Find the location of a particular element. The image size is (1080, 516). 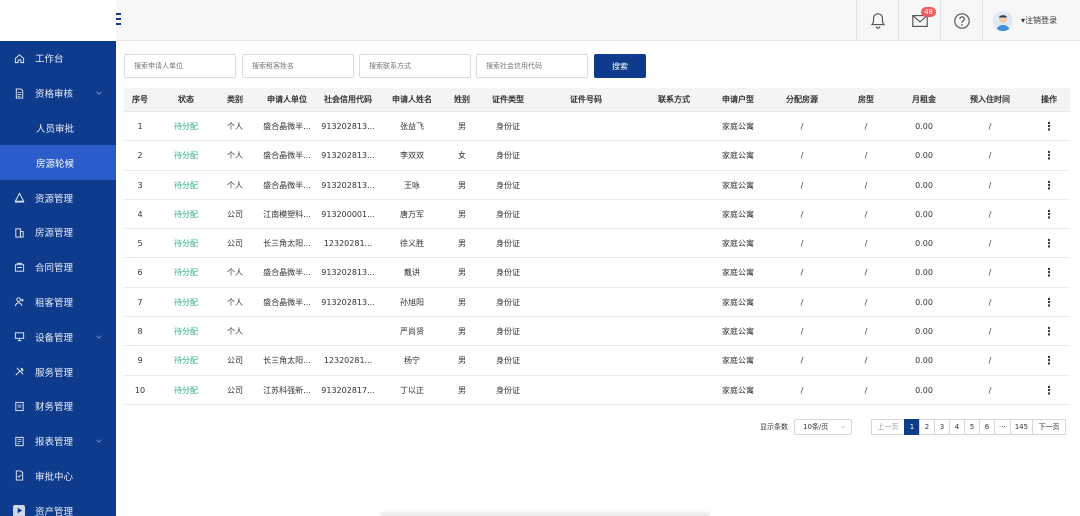

search-contact-input is located at coordinates (415, 66).